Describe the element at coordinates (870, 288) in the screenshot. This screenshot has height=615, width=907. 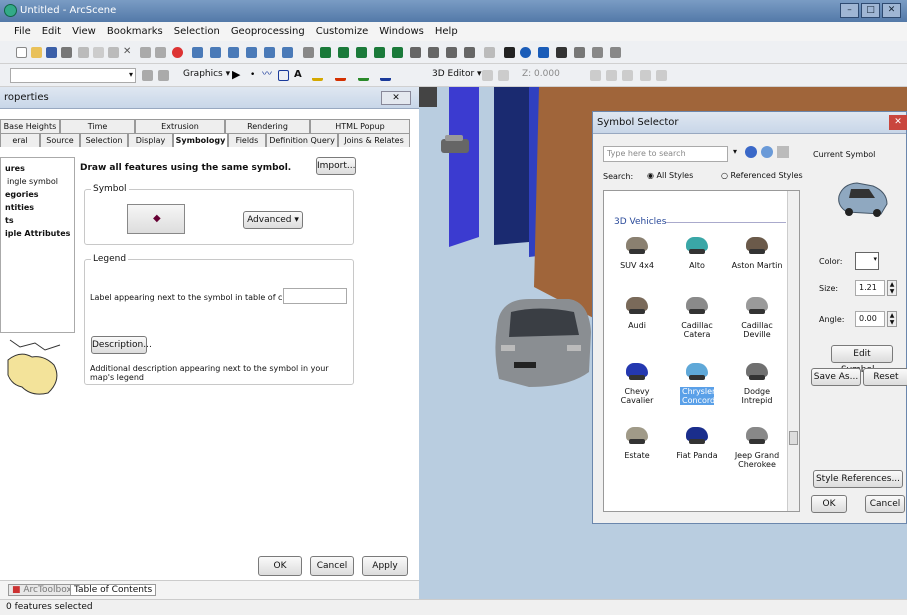
I see `size-input: 1.21` at that location.